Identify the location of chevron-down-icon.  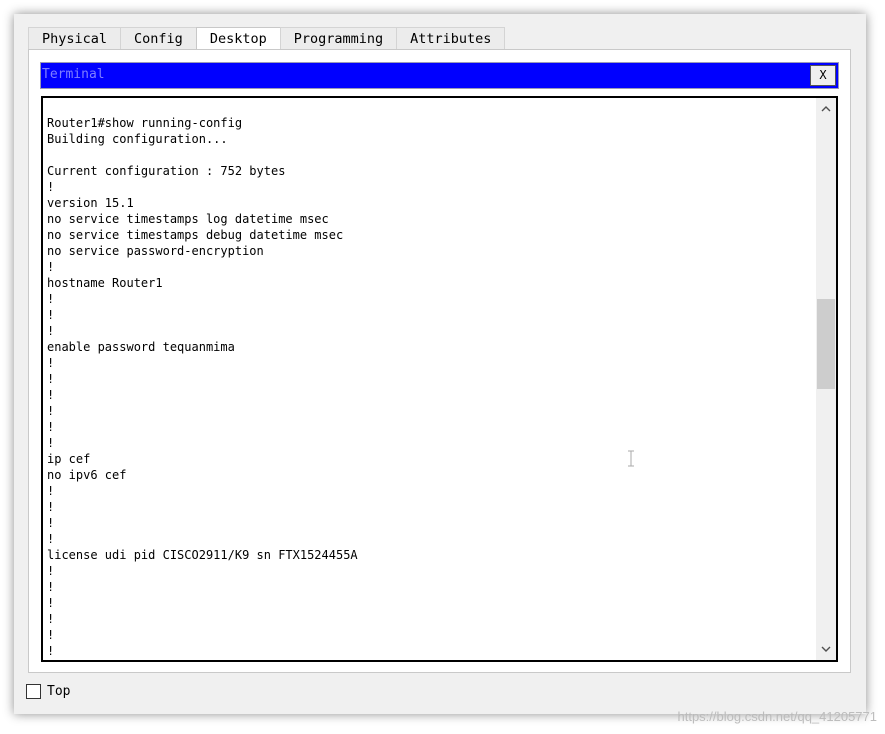
(826, 649).